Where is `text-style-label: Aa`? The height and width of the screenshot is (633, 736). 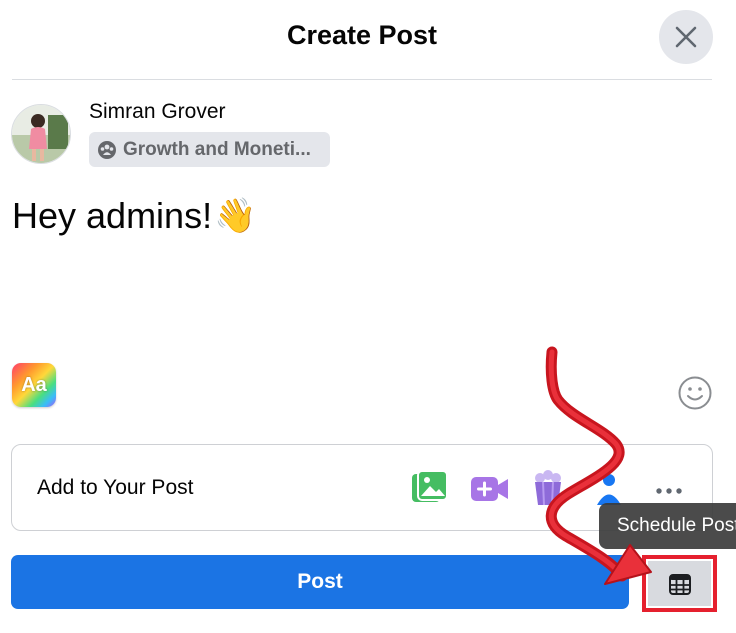
text-style-label: Aa is located at coordinates (34, 384).